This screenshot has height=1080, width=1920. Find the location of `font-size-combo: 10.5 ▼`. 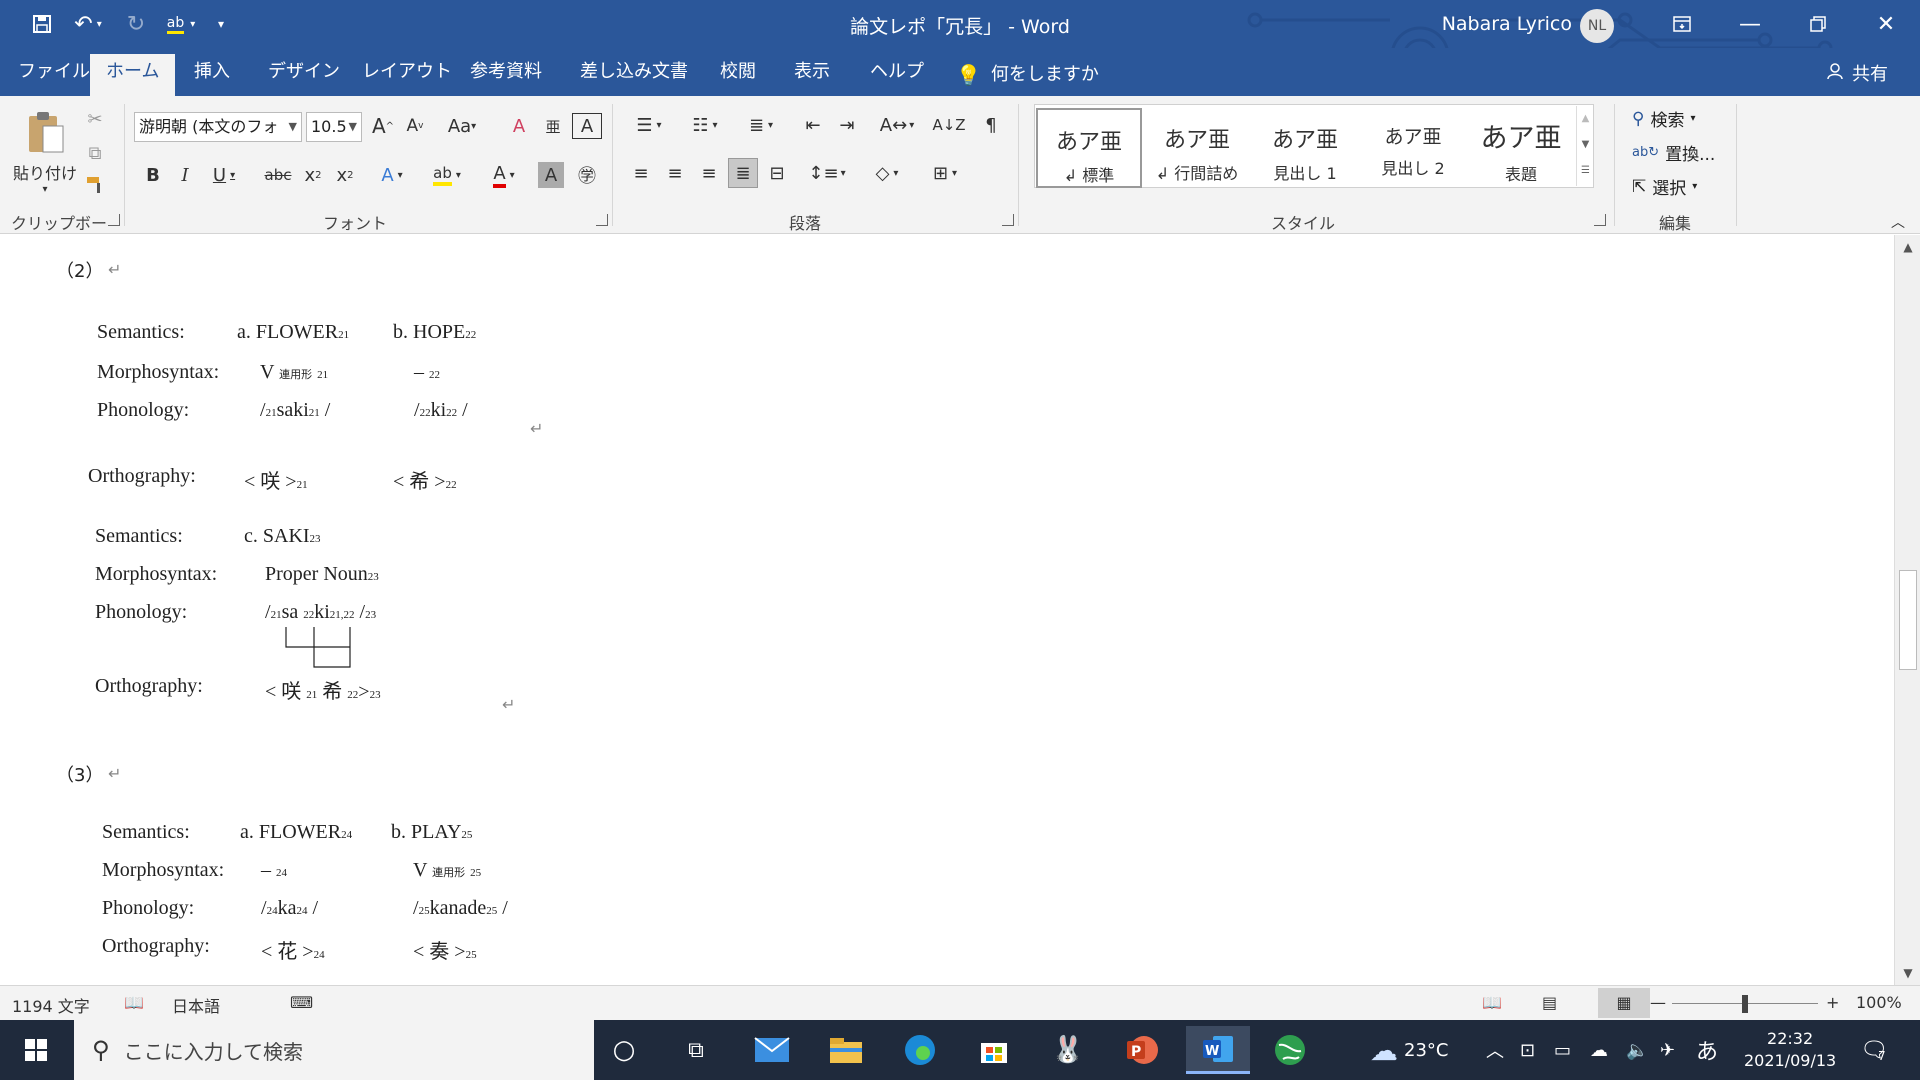

font-size-combo: 10.5 ▼ is located at coordinates (334, 127).